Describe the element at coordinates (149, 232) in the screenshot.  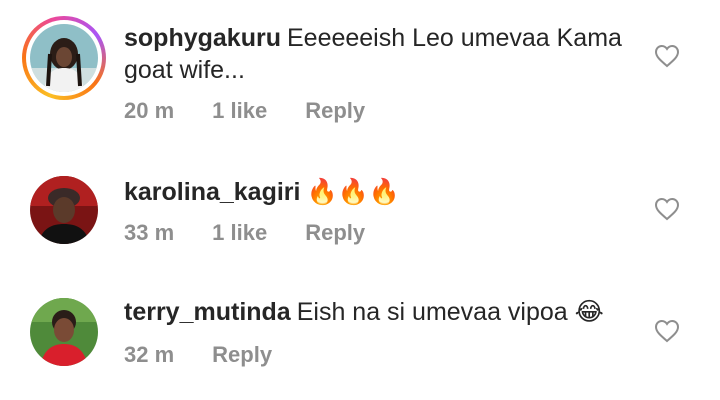
I see `comment-time: 33 m` at that location.